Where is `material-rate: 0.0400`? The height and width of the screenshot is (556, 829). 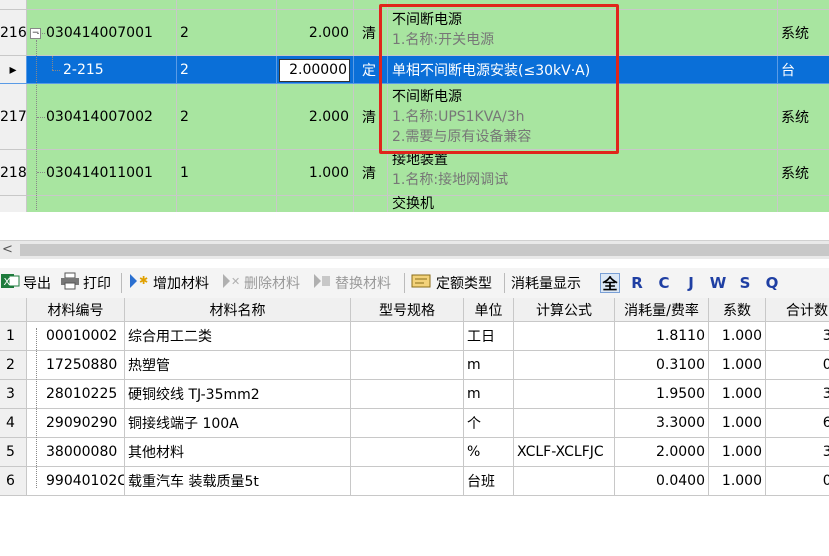
material-rate: 0.0400 is located at coordinates (662, 481).